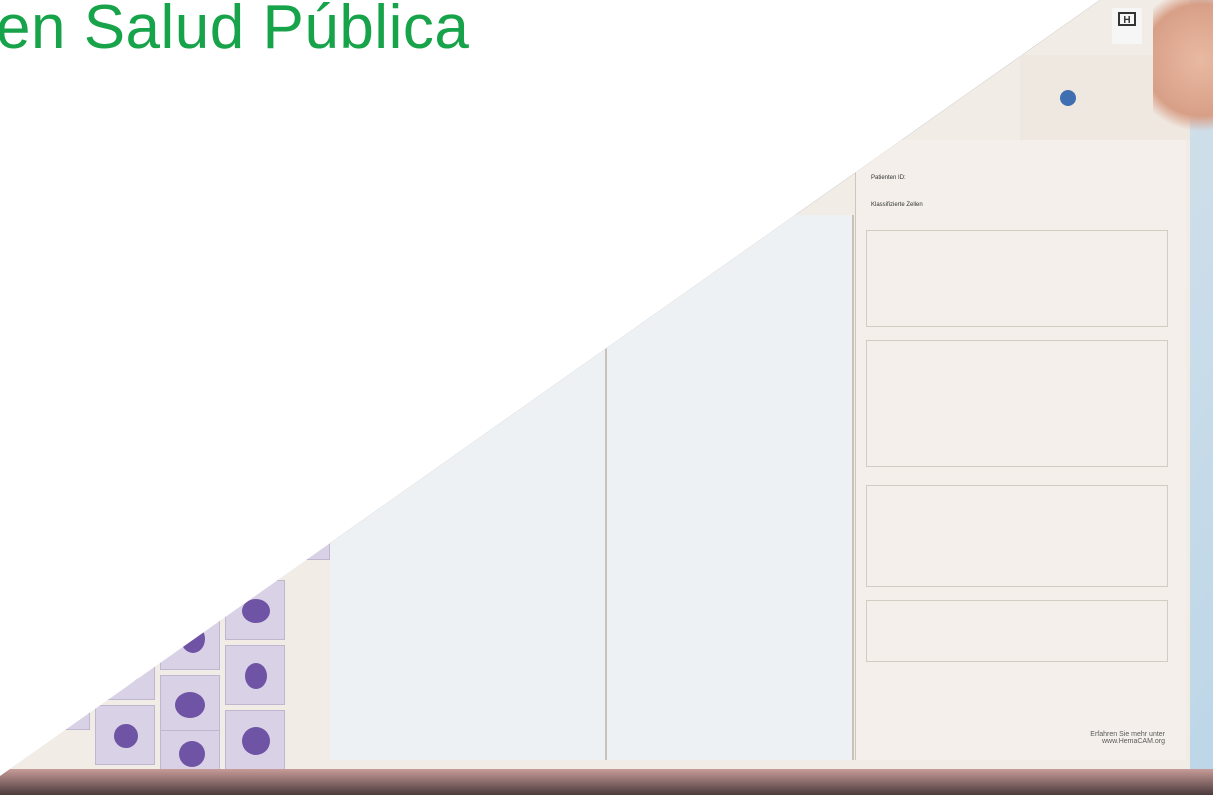 The height and width of the screenshot is (795, 1213). What do you see at coordinates (730, 487) in the screenshot?
I see `image-pane-right` at bounding box center [730, 487].